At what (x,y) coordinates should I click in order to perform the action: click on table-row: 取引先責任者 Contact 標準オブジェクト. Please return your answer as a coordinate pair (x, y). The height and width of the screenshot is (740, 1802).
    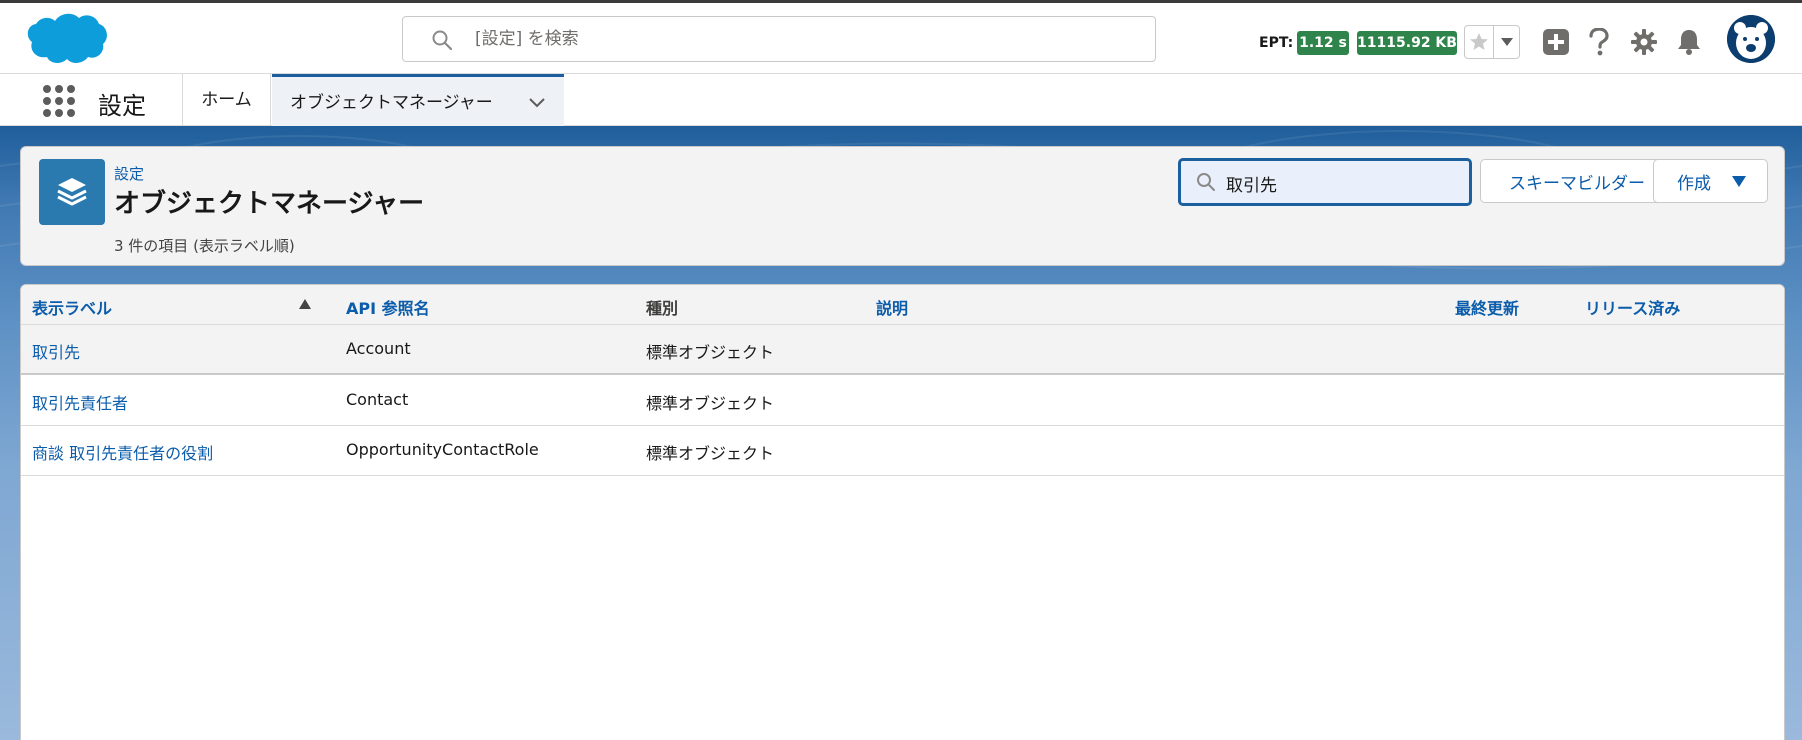
    Looking at the image, I should click on (902, 401).